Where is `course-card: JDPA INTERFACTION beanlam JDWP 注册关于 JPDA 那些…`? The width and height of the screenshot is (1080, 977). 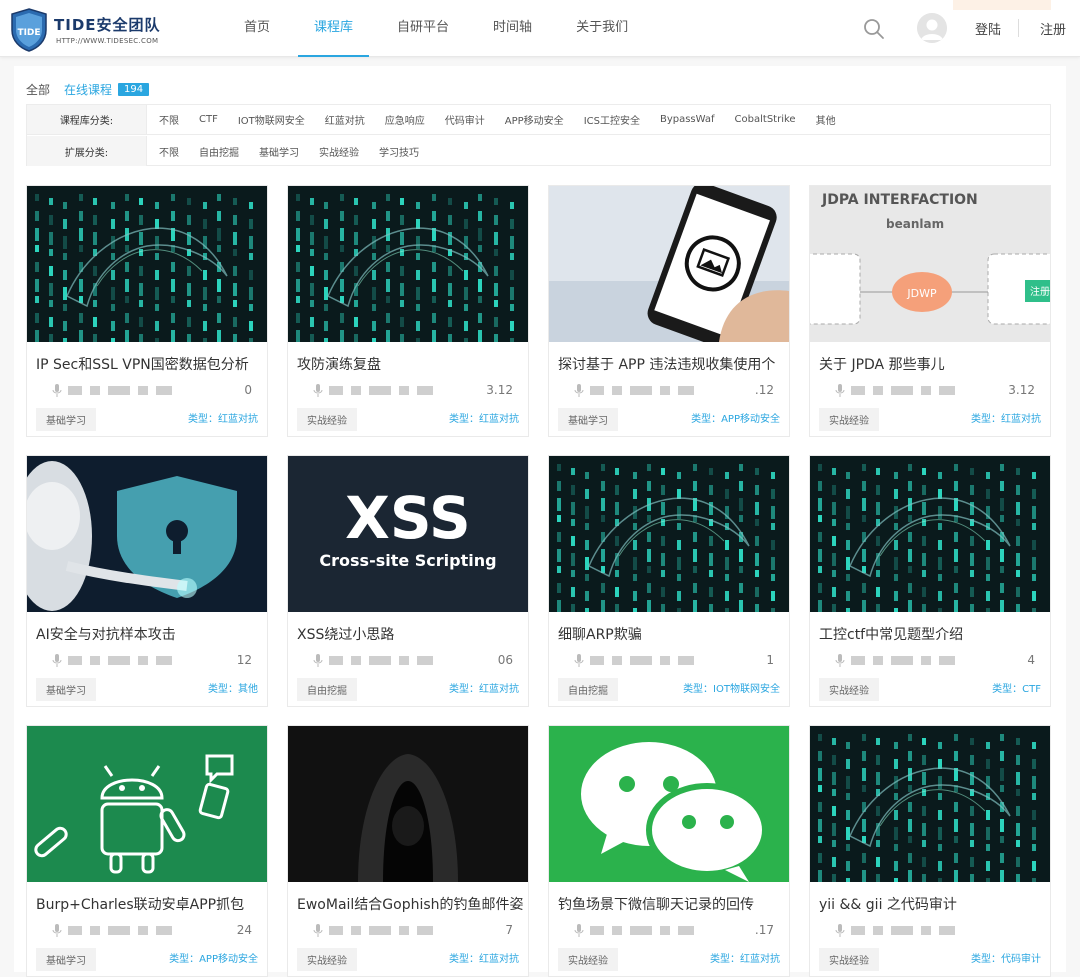 course-card: JDPA INTERFACTION beanlam JDWP 注册关于 JPDA 那些… is located at coordinates (930, 311).